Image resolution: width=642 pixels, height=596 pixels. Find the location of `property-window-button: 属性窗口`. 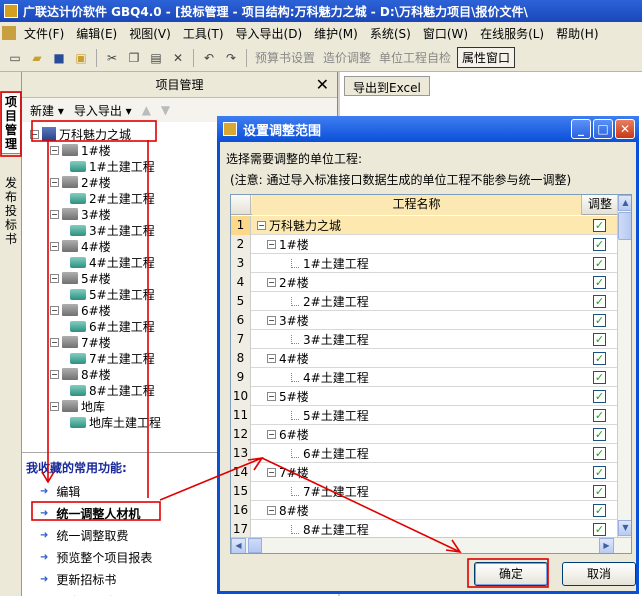

property-window-button: 属性窗口 is located at coordinates (486, 57).